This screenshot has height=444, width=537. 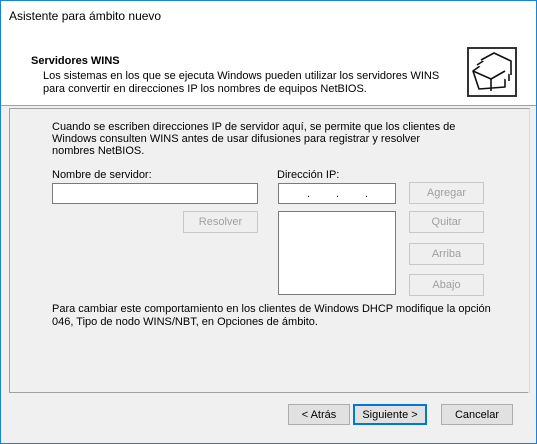 What do you see at coordinates (319, 414) in the screenshot?
I see `back-button: < Atrás` at bounding box center [319, 414].